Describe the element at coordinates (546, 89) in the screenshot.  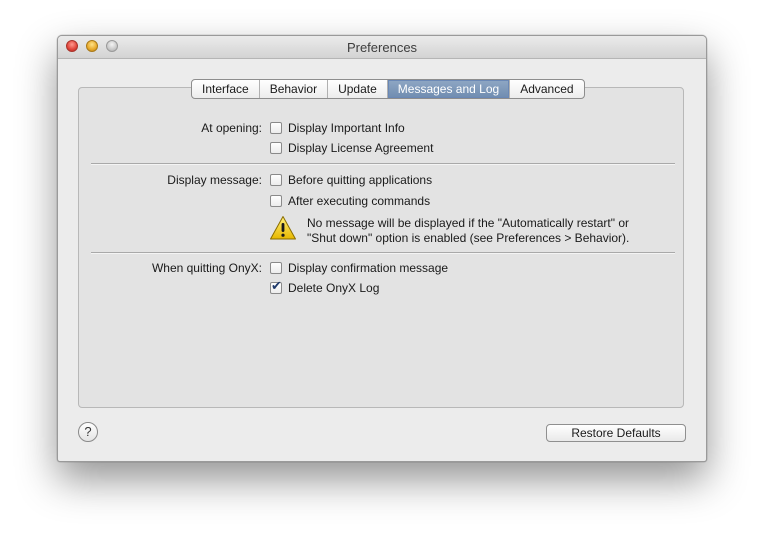
I see `tab-advanced: Advanced` at that location.